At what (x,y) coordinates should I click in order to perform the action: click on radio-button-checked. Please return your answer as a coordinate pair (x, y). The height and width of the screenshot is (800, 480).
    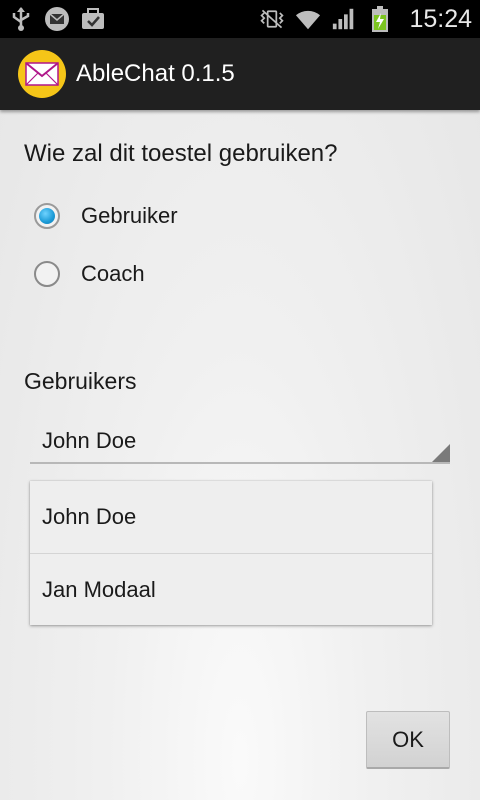
    Looking at the image, I should click on (47, 216).